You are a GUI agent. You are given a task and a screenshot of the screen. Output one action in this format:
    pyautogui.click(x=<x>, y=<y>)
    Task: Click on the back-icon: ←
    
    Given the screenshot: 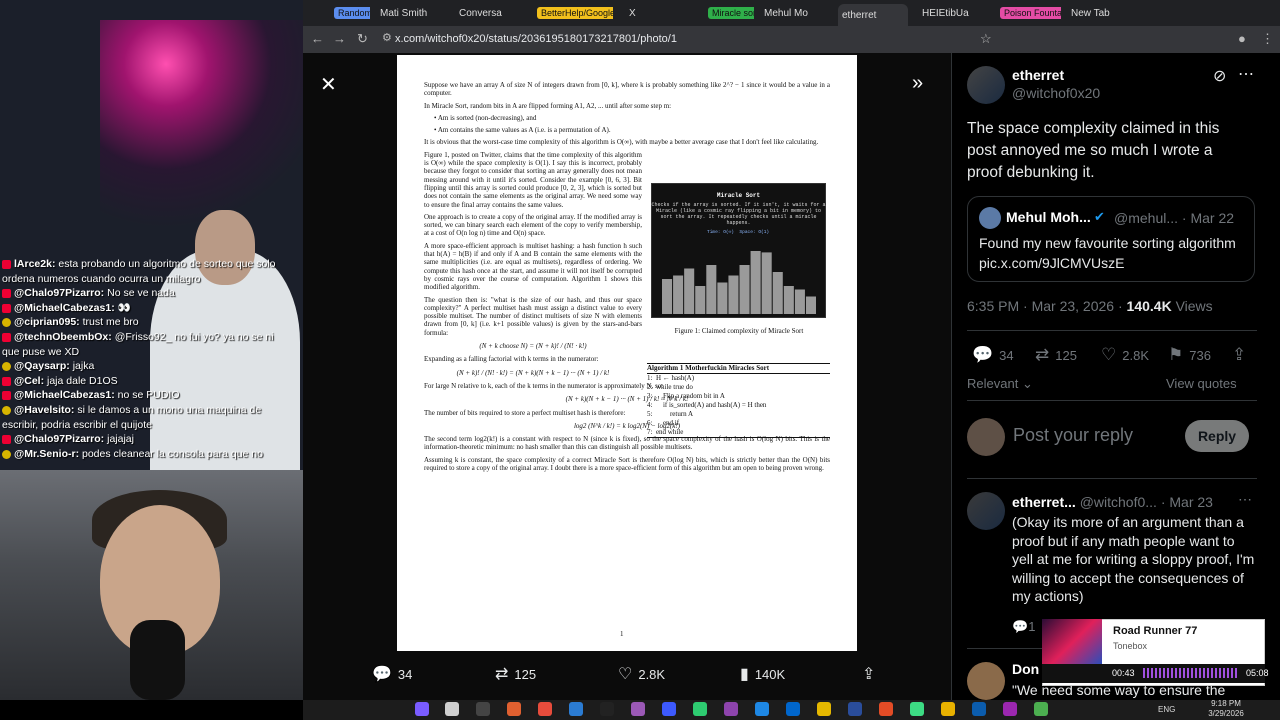 What is the action you would take?
    pyautogui.click(x=317, y=38)
    